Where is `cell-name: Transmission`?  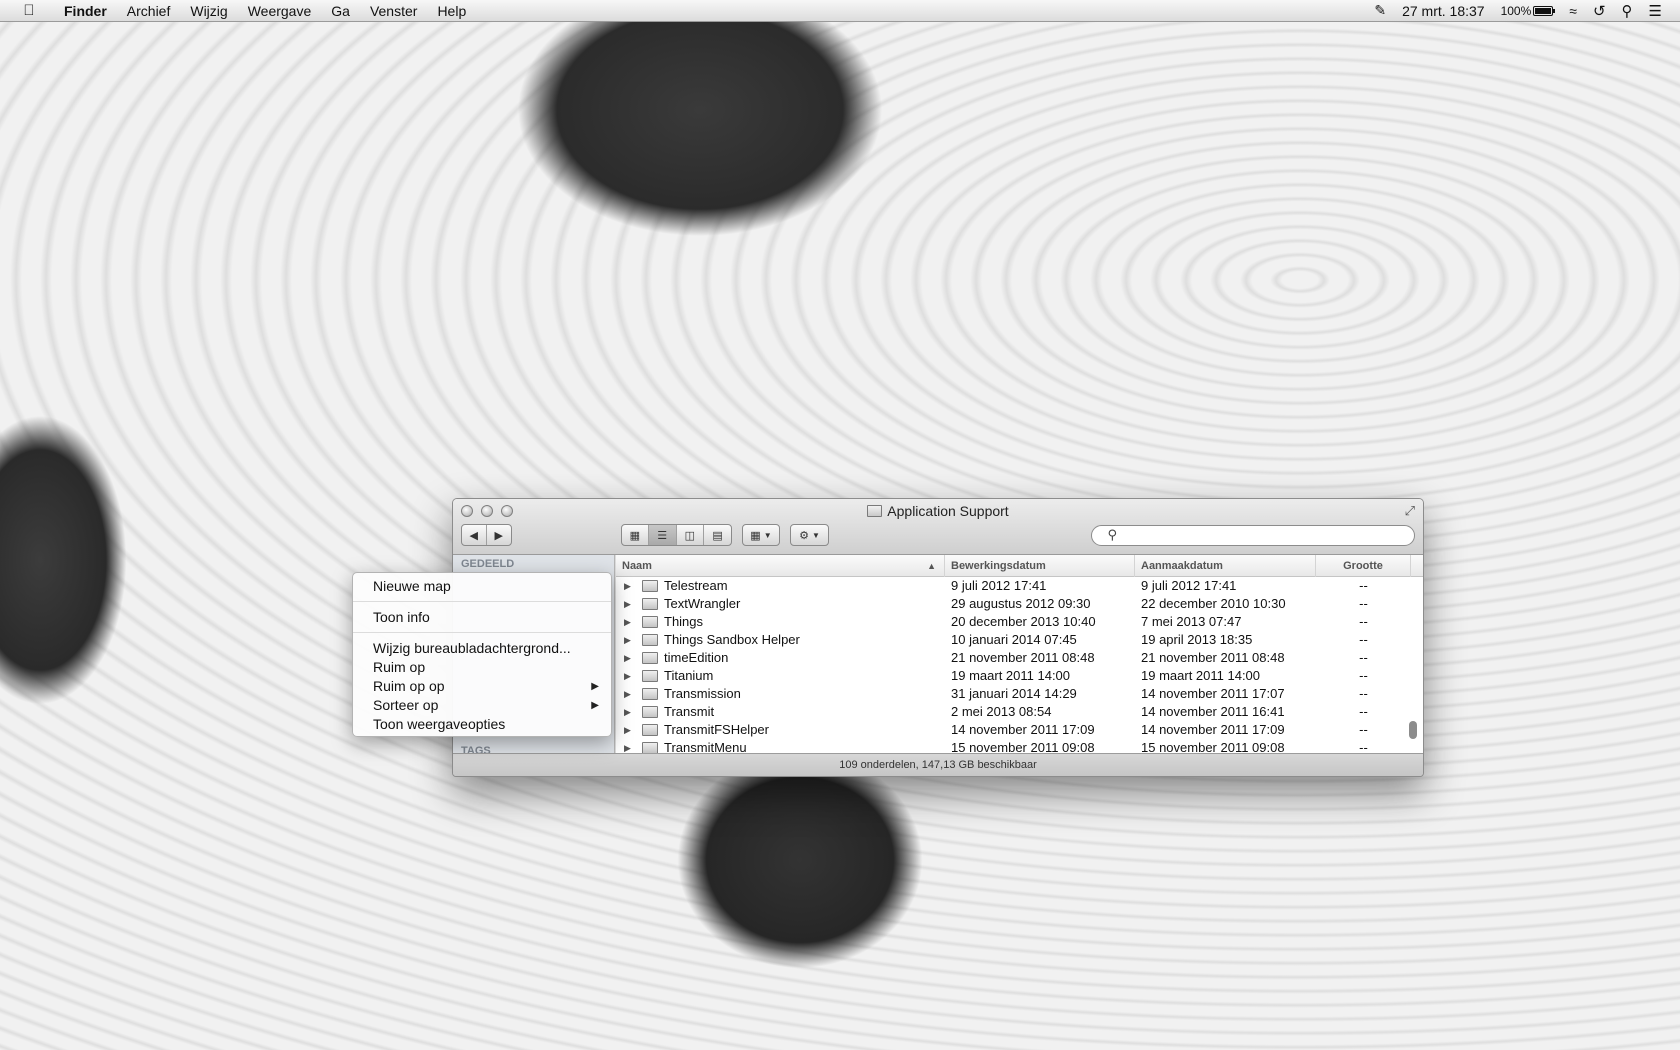
cell-name: Transmission is located at coordinates (702, 693).